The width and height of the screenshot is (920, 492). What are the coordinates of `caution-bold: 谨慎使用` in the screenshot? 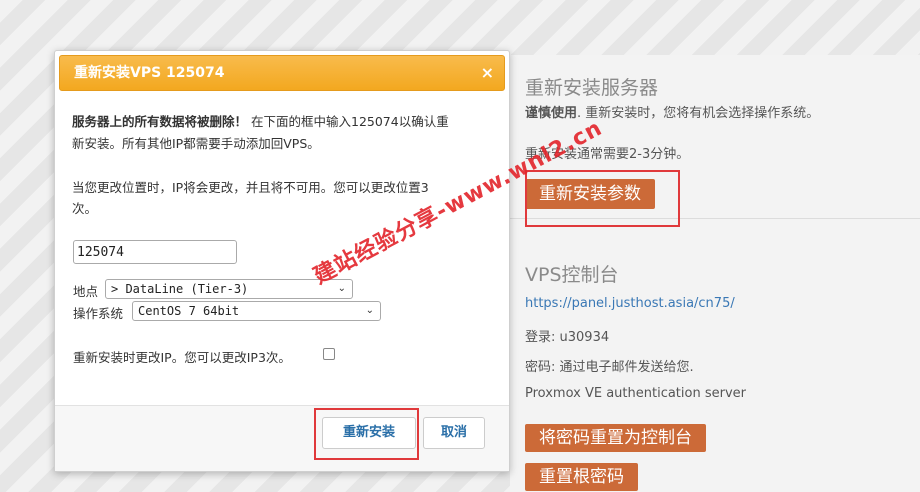 It's located at (551, 113).